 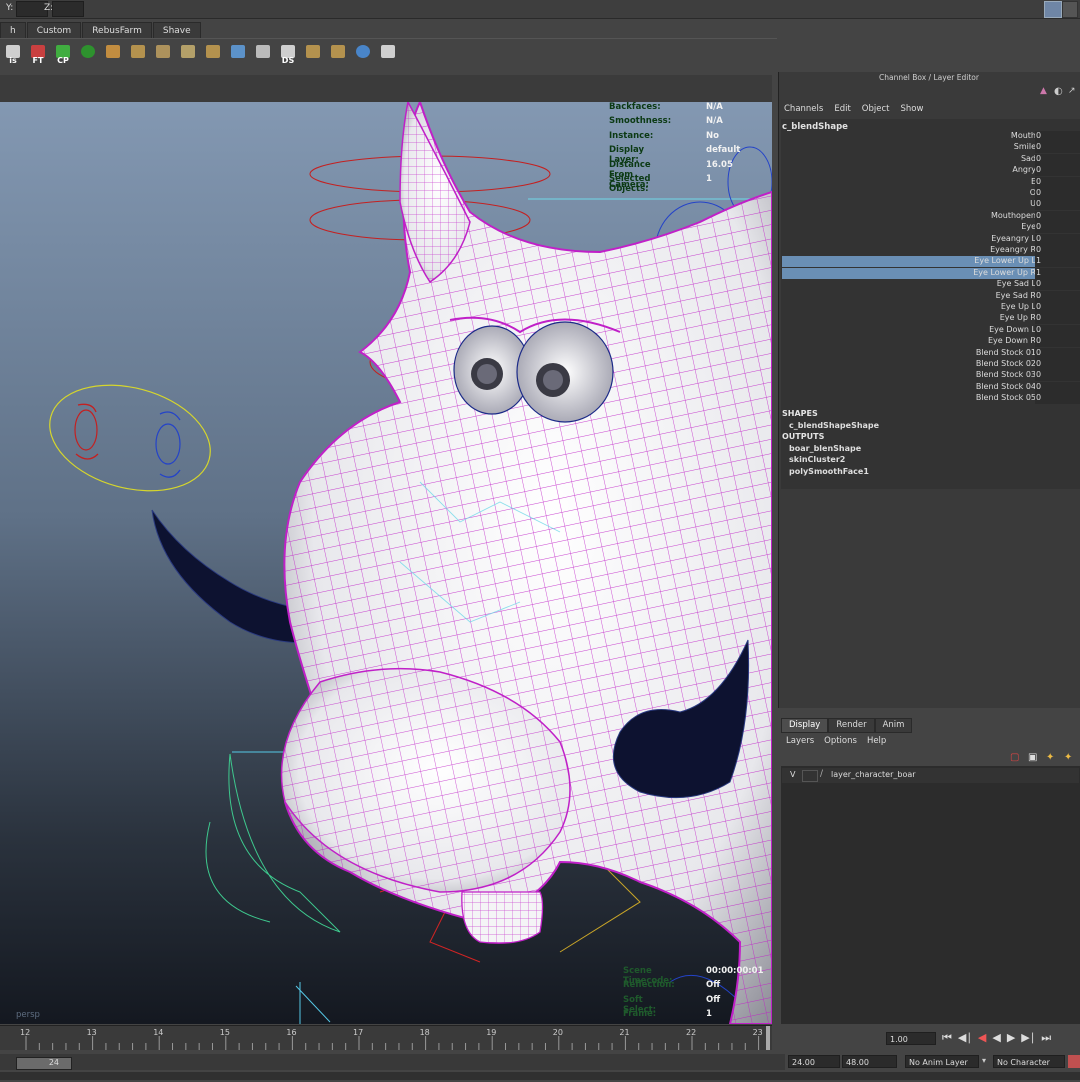 I want to click on play-forward-icon: ▶, so click(x=1011, y=1038).